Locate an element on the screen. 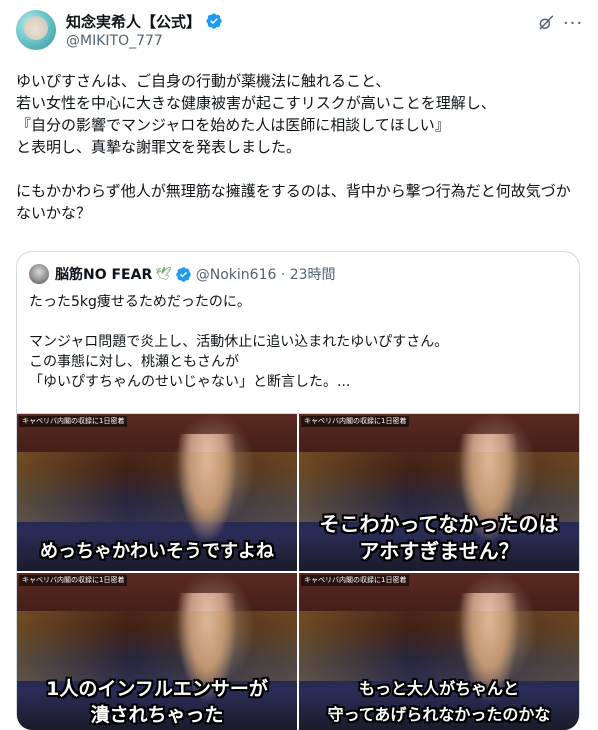  media-caption: 1人のインフルエンサーが 潰されちゃった is located at coordinates (157, 702).